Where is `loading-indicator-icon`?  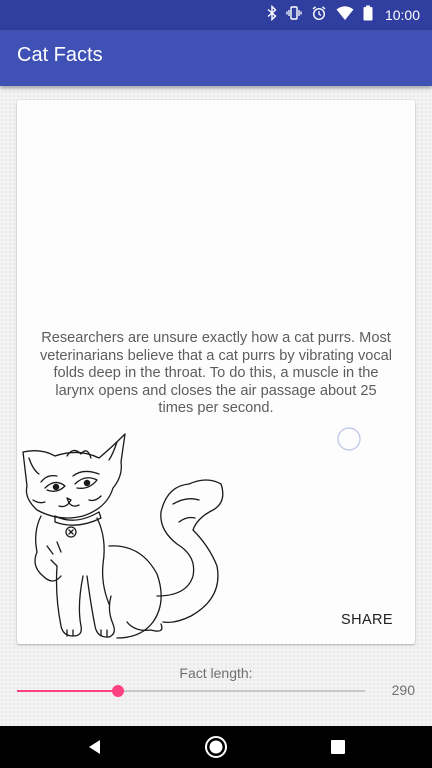 loading-indicator-icon is located at coordinates (349, 439).